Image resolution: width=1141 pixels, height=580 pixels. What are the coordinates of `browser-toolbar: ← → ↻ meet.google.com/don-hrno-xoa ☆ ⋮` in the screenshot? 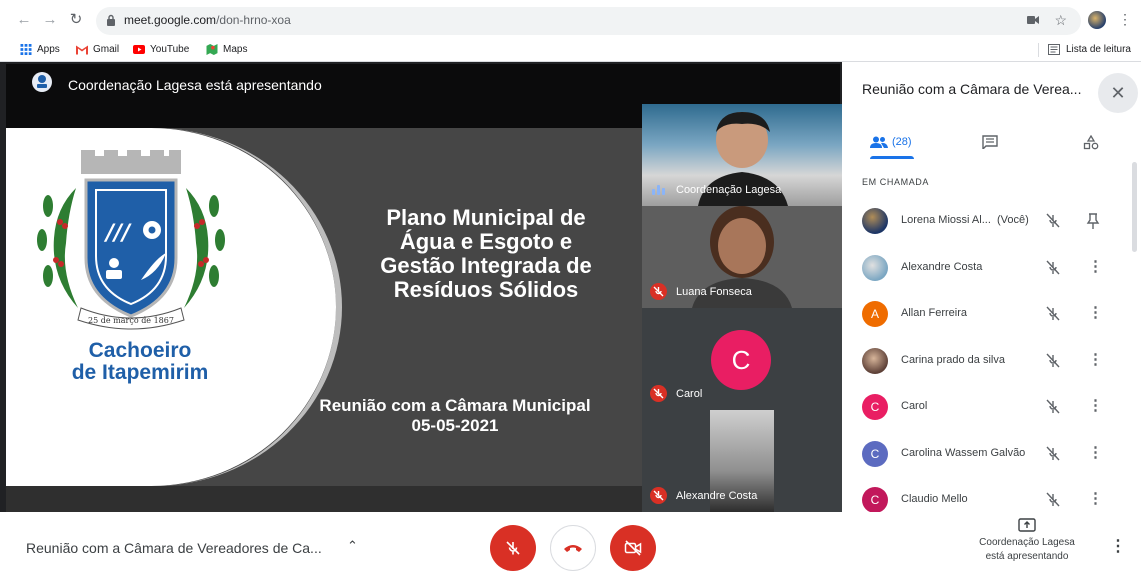 It's located at (570, 20).